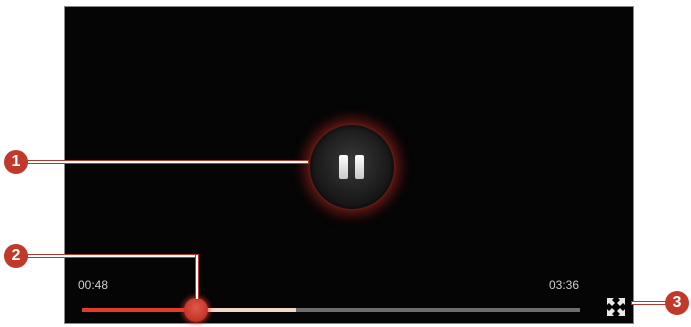  I want to click on callout-2-leader-vertical, so click(197, 277).